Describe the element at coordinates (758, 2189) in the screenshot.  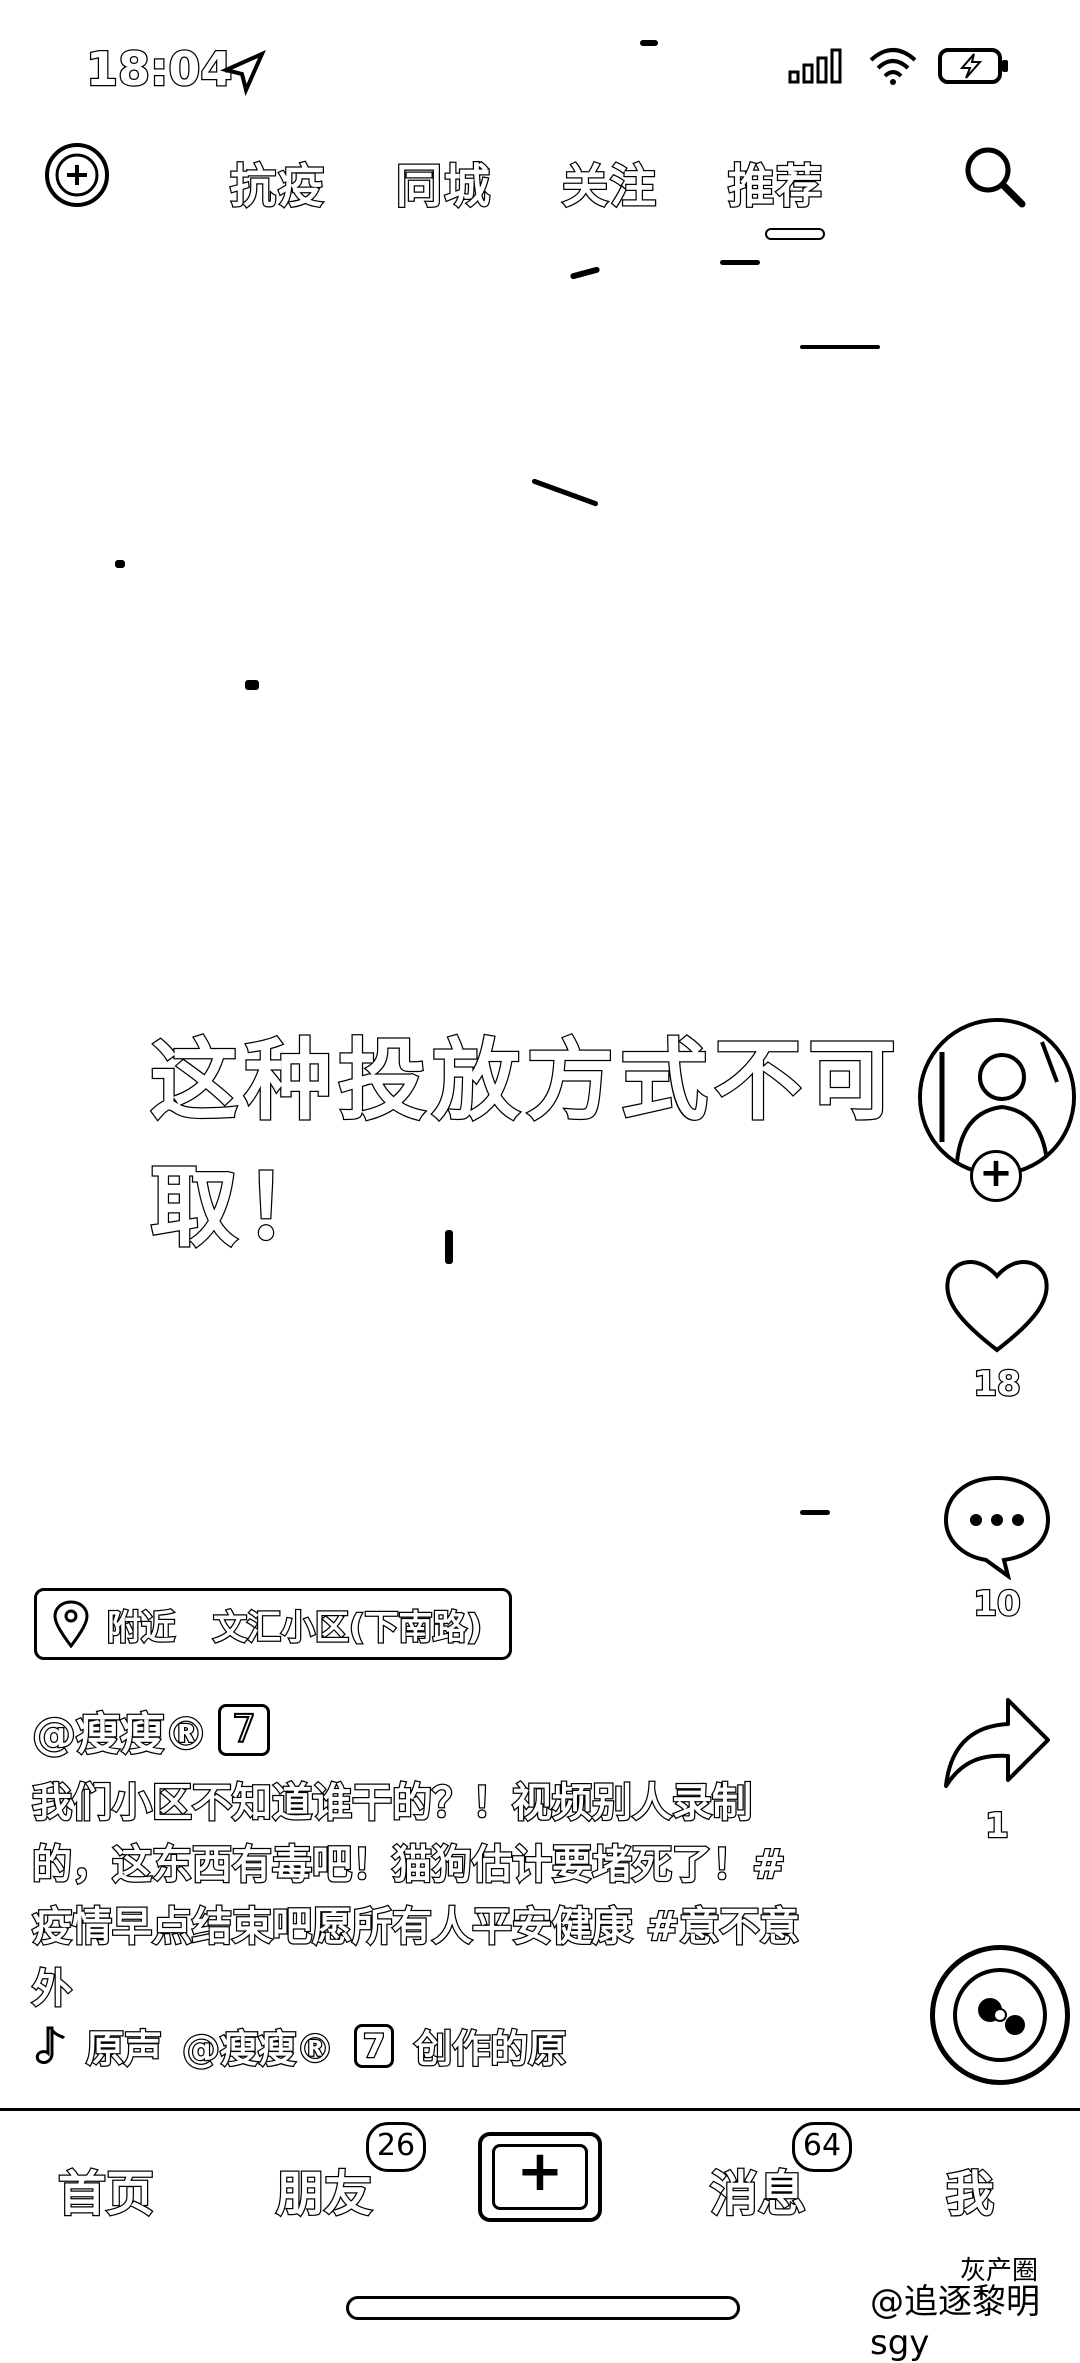
I see `nav-messages: 消息` at that location.